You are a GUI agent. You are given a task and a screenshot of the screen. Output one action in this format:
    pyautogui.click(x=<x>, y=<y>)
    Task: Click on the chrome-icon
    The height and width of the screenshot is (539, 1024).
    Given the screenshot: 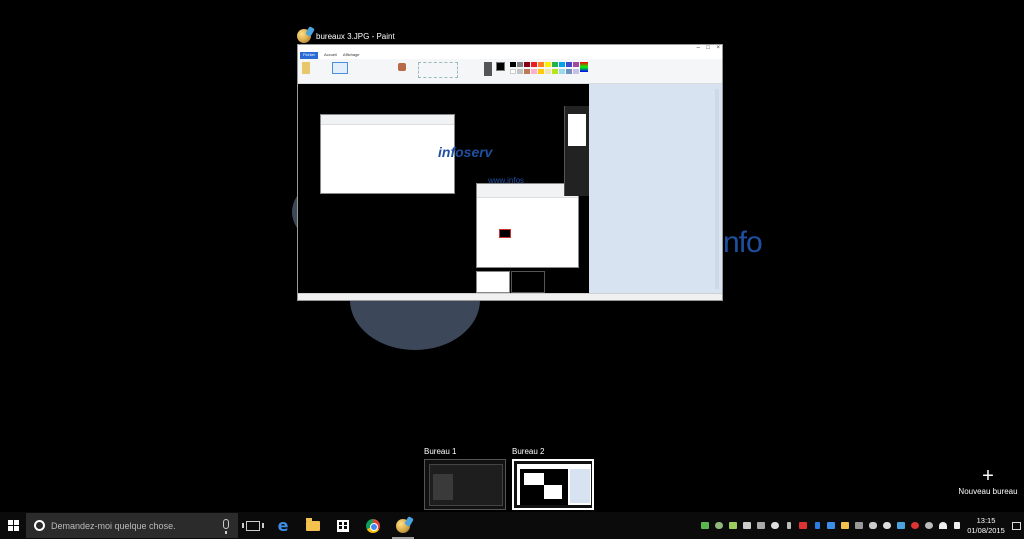 What is the action you would take?
    pyautogui.click(x=373, y=525)
    